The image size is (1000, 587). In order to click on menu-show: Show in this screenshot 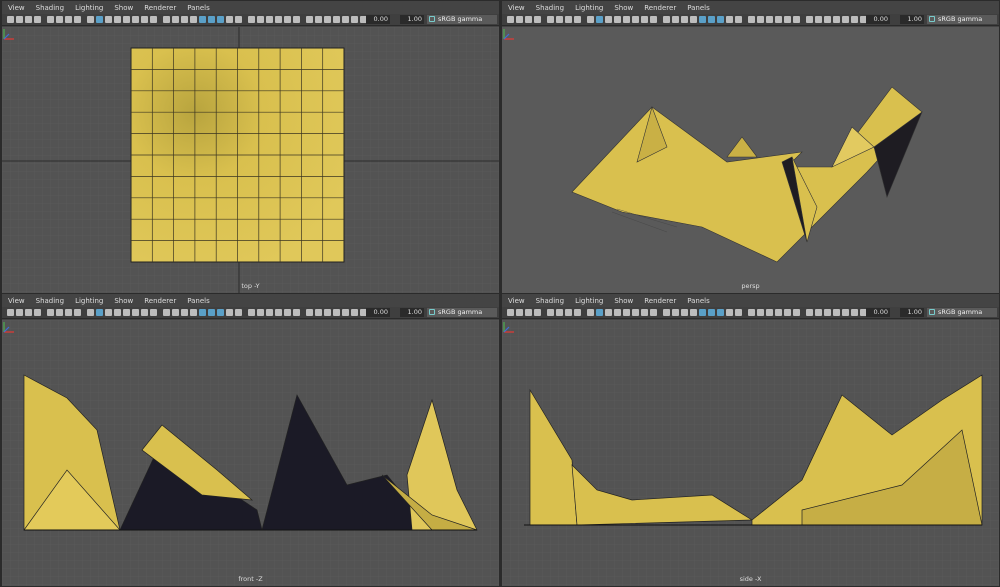, I will do `click(123, 8)`.